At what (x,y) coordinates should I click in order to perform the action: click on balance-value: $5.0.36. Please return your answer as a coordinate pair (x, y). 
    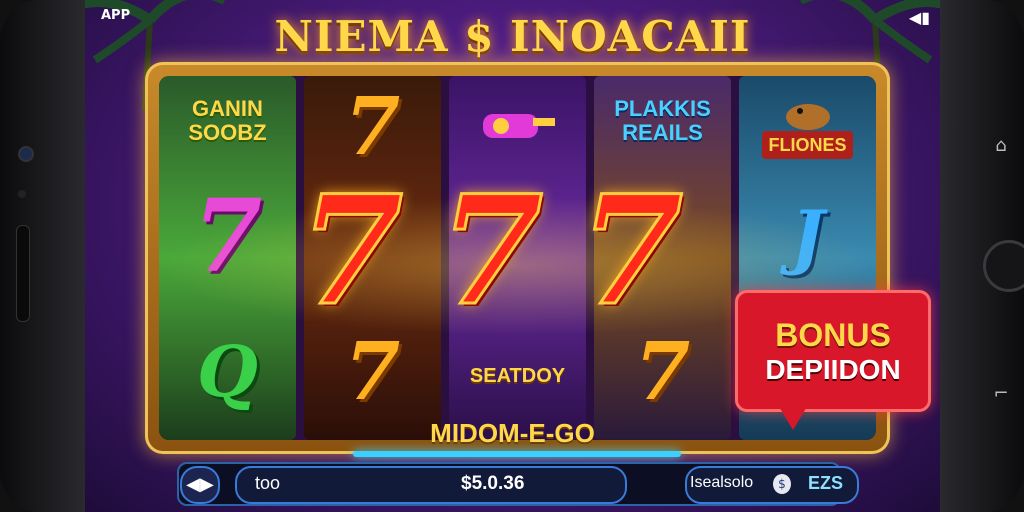
    Looking at the image, I should click on (493, 483).